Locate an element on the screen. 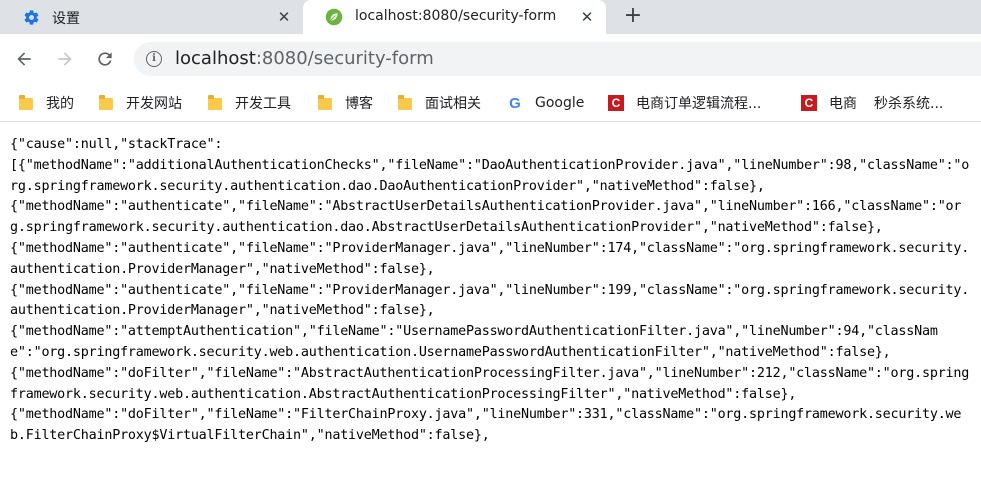  arrow-right-icon is located at coordinates (65, 59).